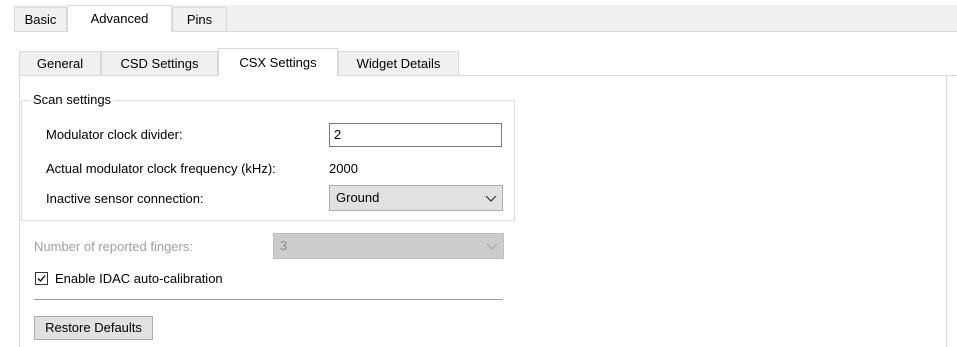 This screenshot has height=347, width=957. I want to click on inactive-sensor-value: Ground, so click(358, 197).